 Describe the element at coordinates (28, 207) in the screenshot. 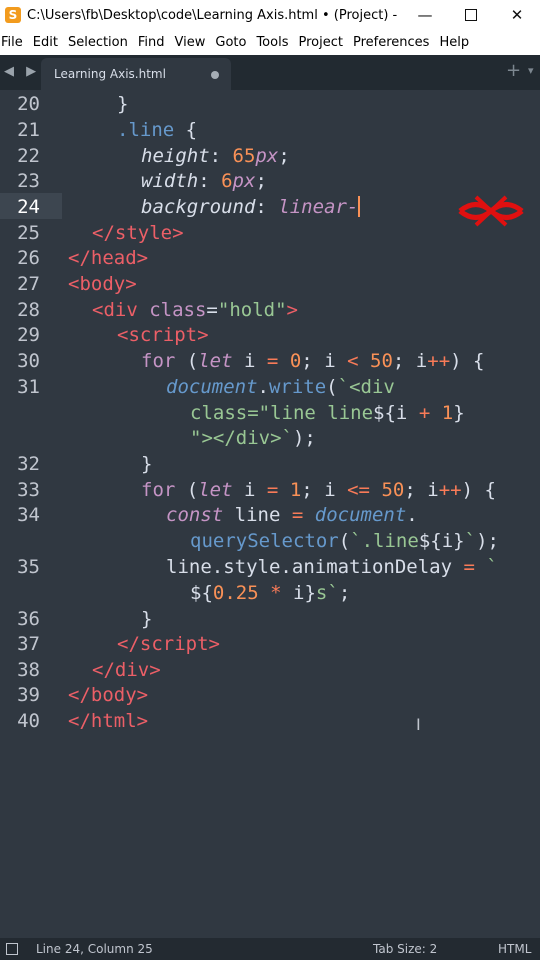

I see `line-number-current: 24` at that location.